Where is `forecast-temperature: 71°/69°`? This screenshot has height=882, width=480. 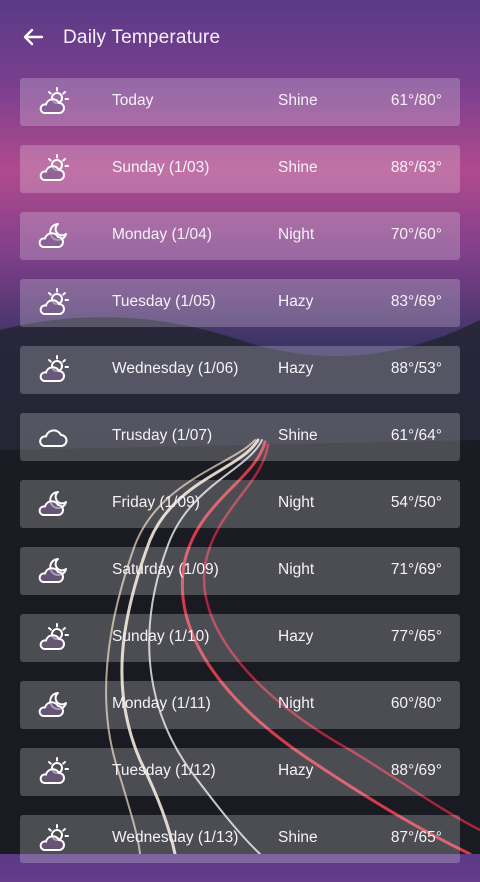 forecast-temperature: 71°/69° is located at coordinates (416, 569).